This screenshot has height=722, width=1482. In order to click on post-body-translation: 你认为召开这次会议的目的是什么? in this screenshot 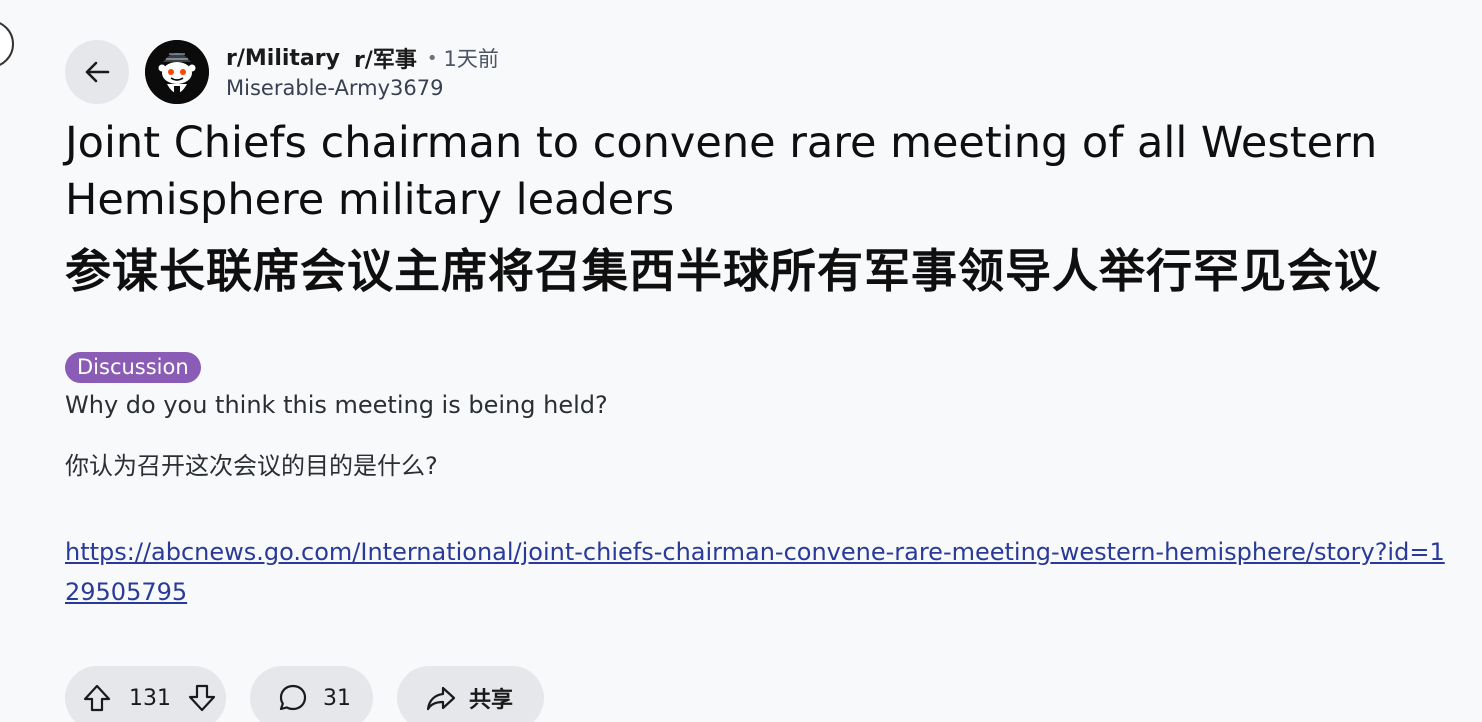, I will do `click(251, 466)`.